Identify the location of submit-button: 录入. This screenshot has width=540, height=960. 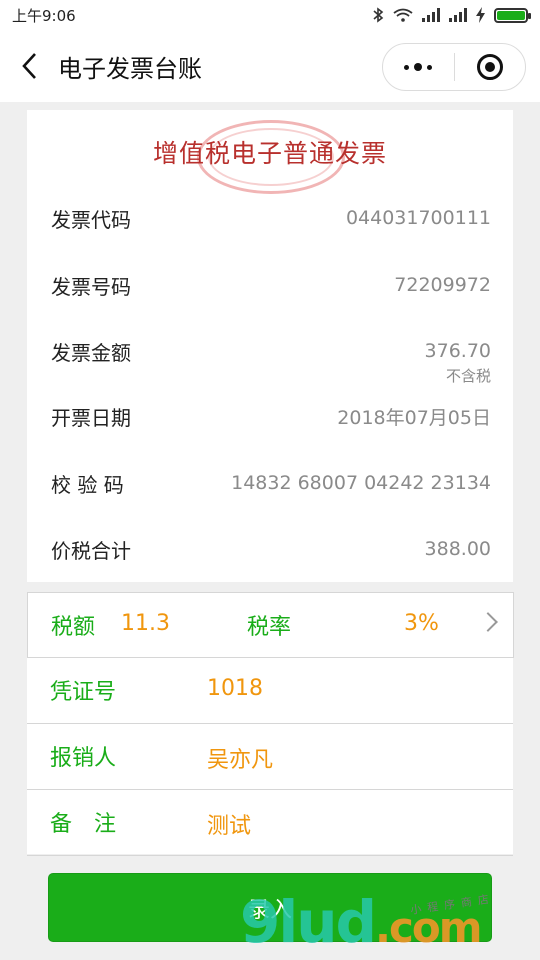
(270, 907).